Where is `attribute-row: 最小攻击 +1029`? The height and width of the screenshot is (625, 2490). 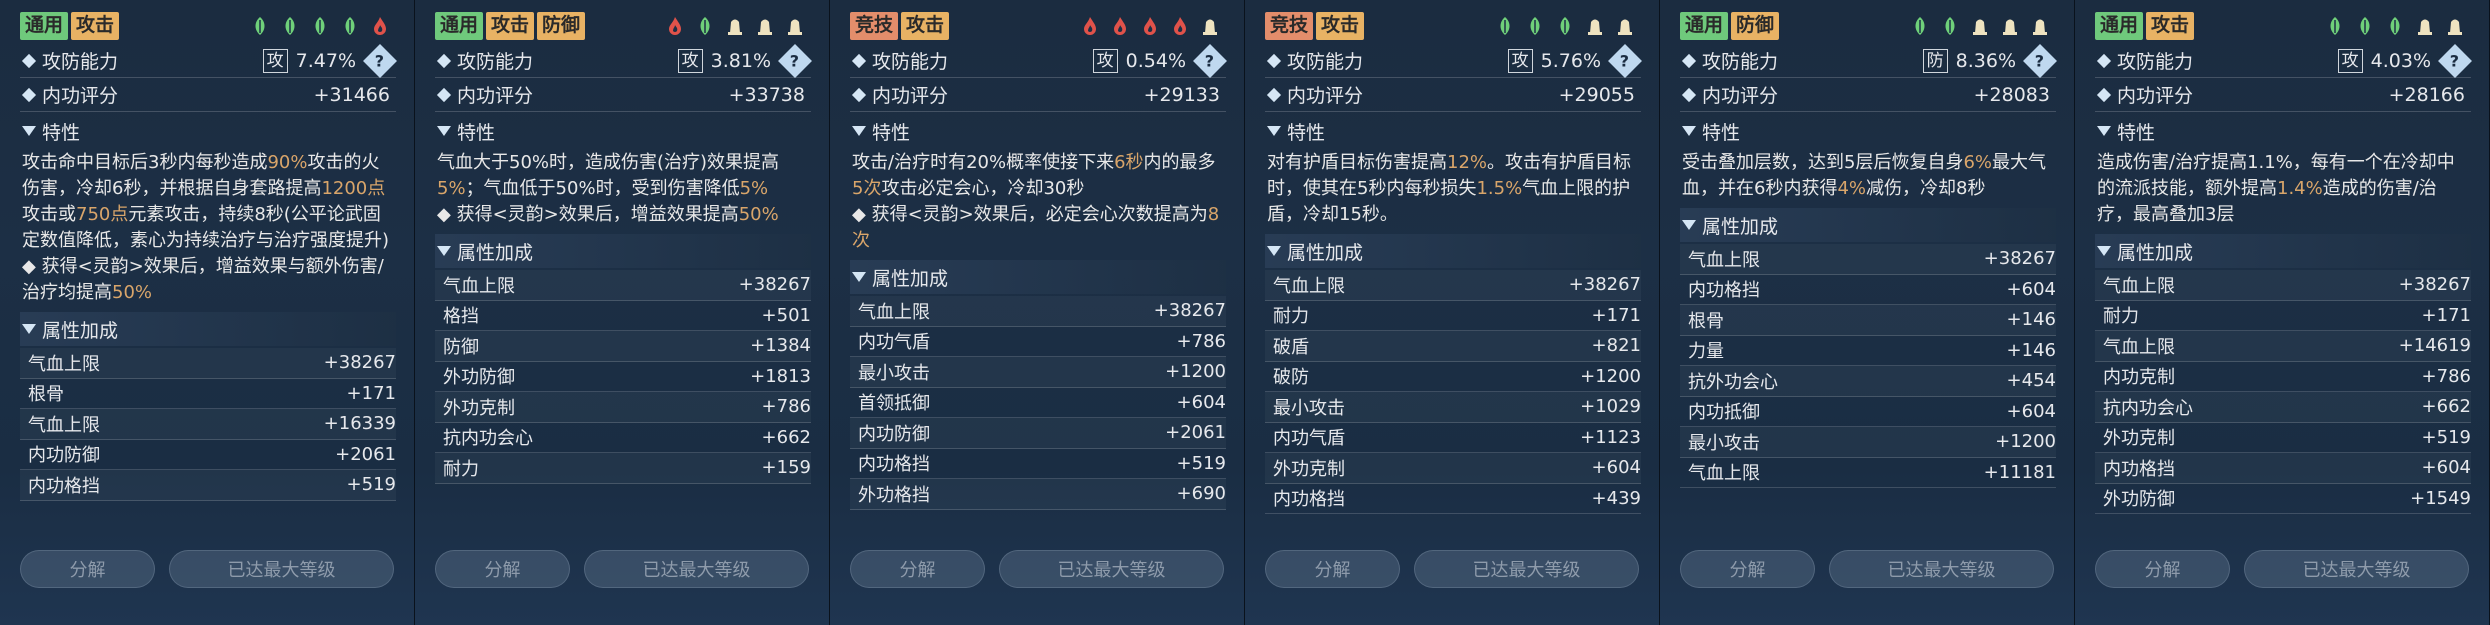
attribute-row: 最小攻击 +1029 is located at coordinates (1453, 407).